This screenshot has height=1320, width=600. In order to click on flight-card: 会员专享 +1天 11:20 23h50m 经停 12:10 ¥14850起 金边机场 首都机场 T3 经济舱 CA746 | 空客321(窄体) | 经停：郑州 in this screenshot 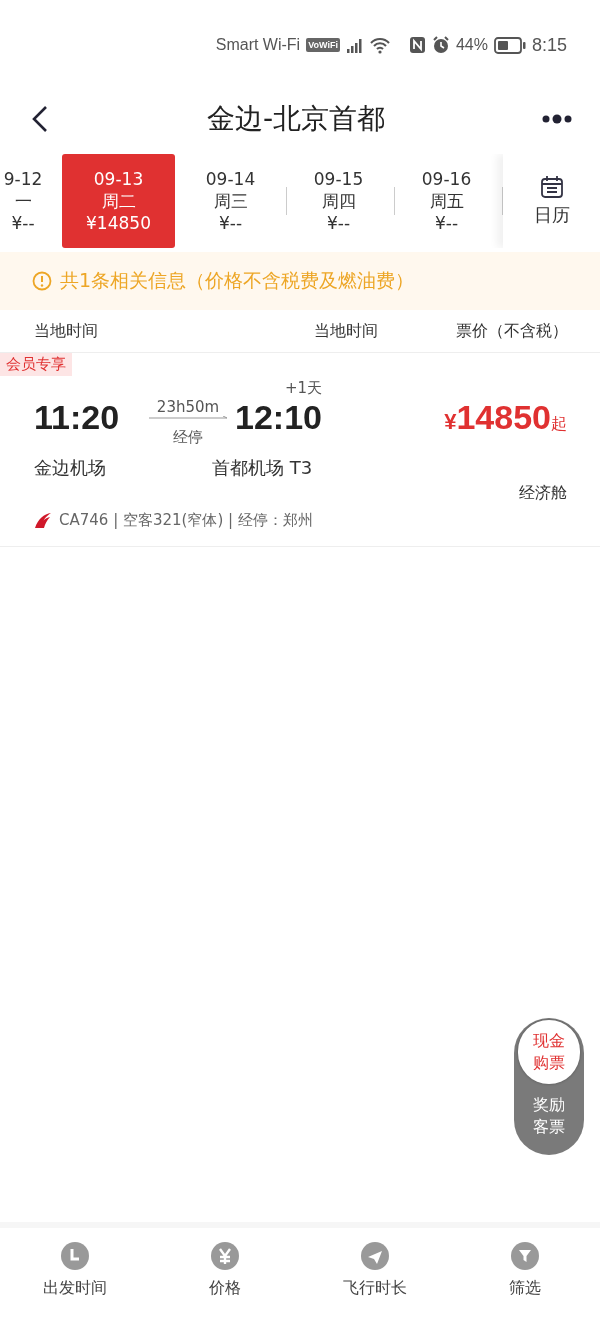, I will do `click(300, 450)`.